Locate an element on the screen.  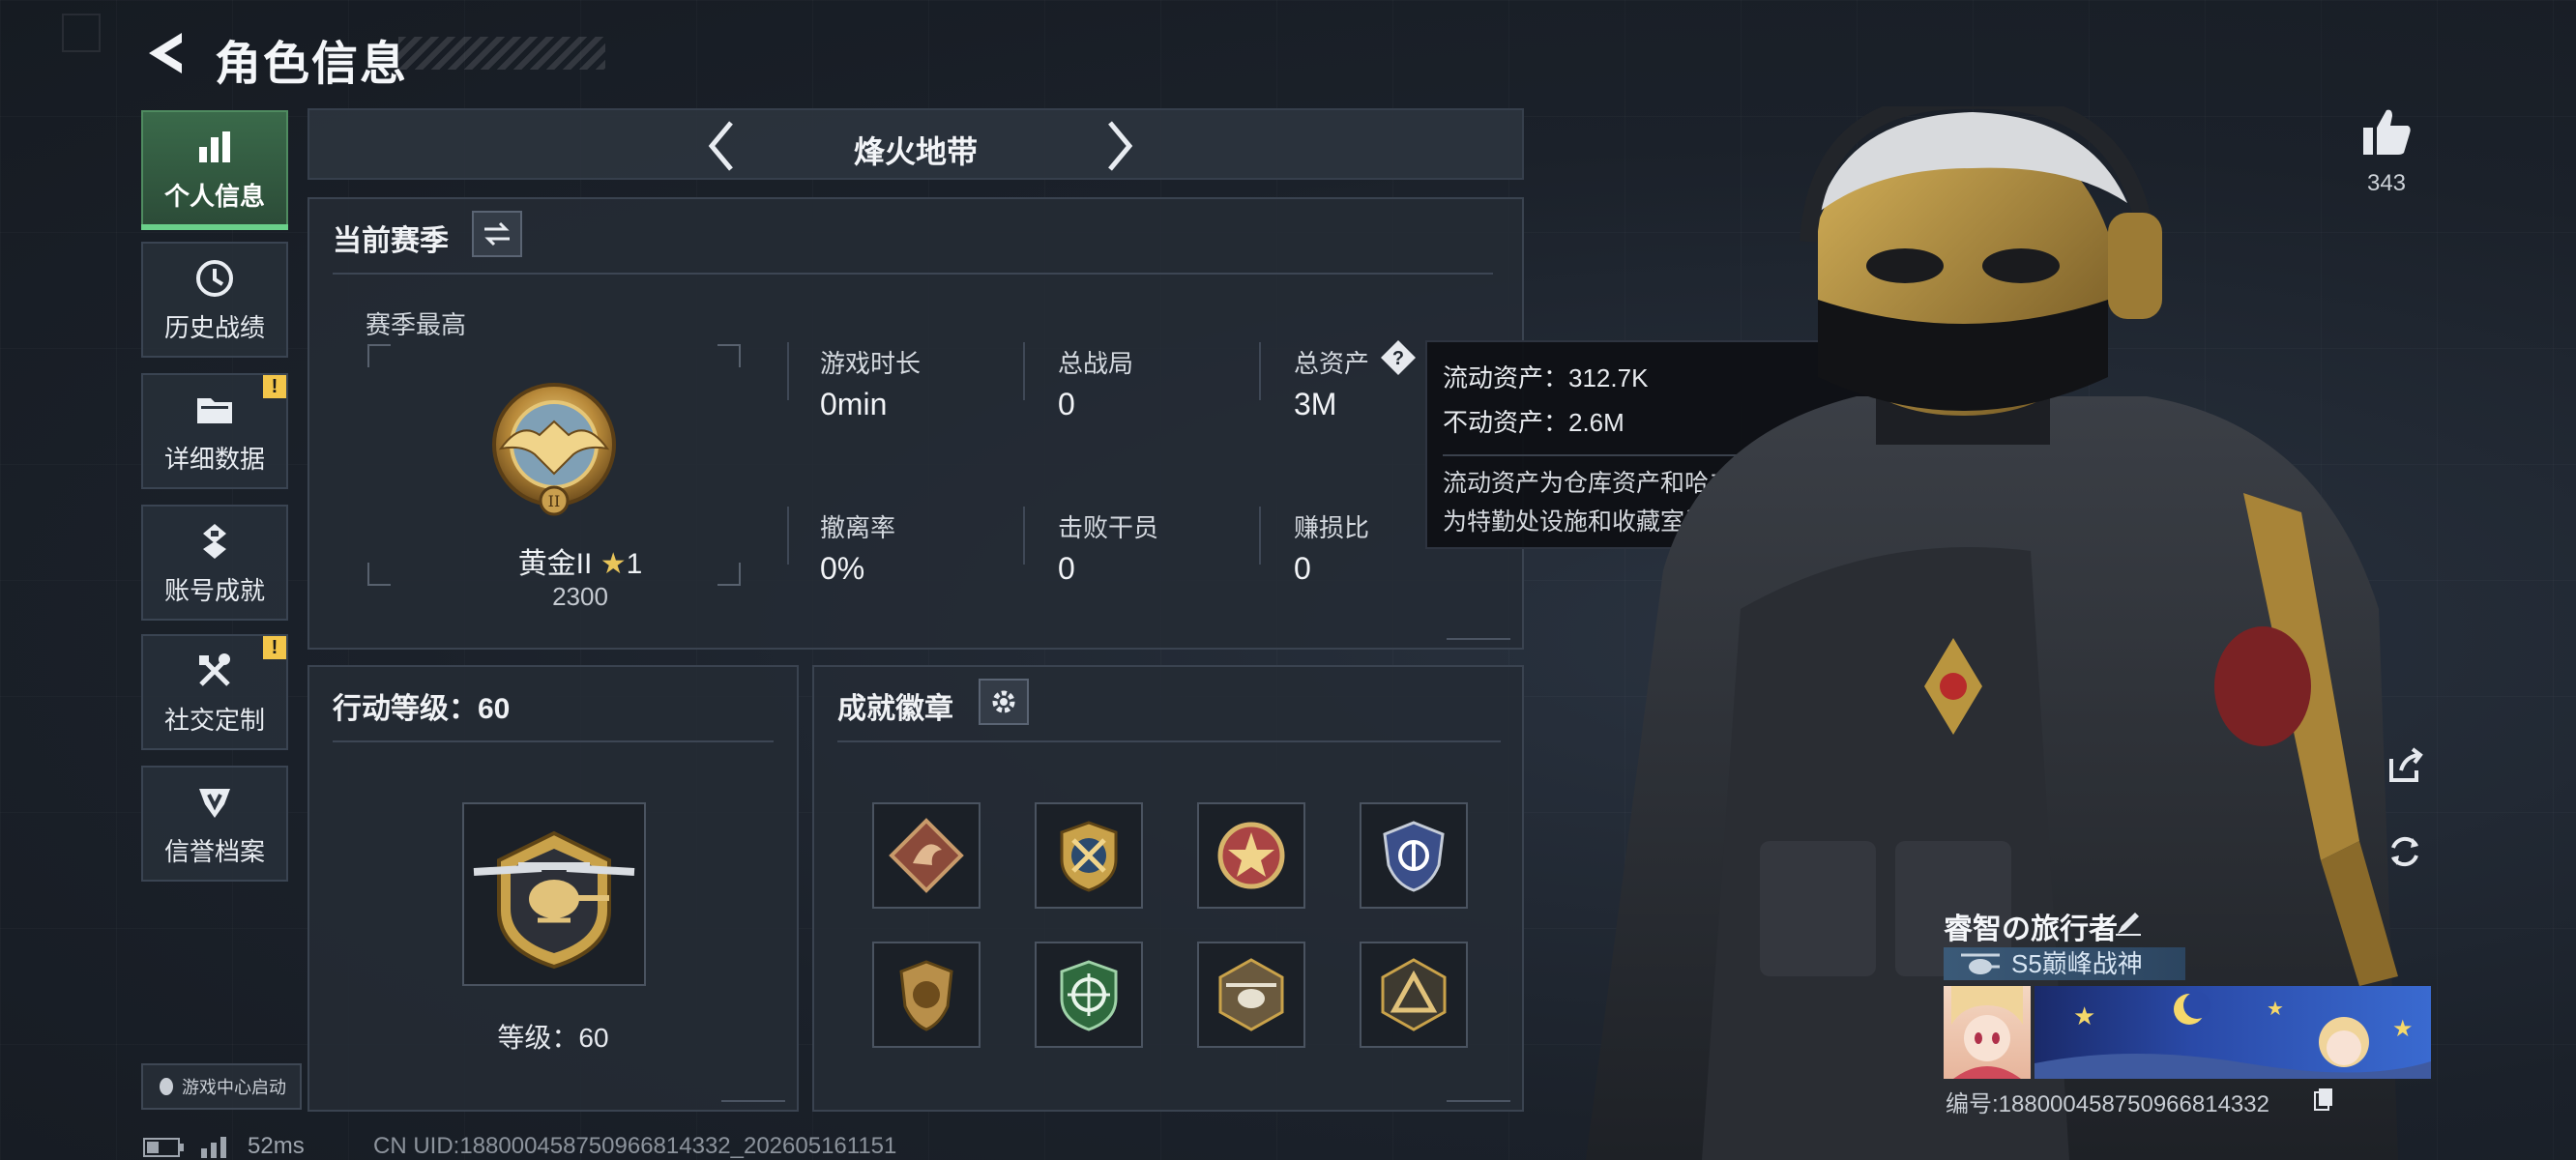
network-ping: 52ms is located at coordinates (276, 1146).